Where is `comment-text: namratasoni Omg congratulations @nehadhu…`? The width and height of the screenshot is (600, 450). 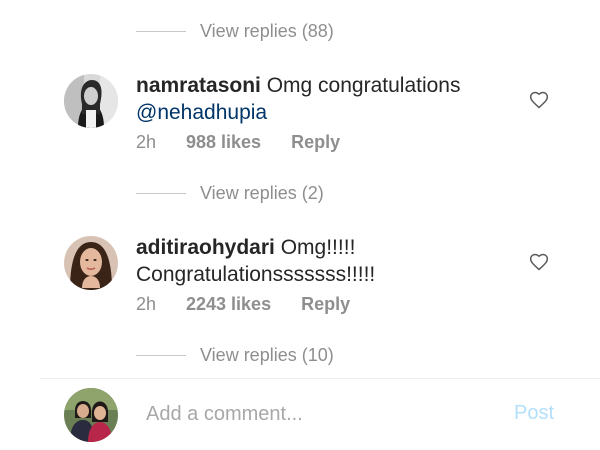 comment-text: namratasoni Omg congratulations @nehadhu… is located at coordinates (316, 99).